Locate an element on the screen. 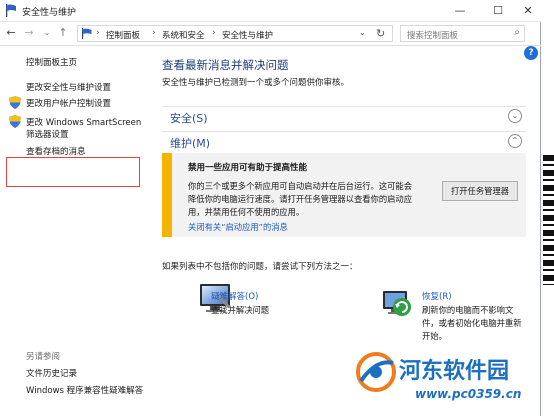 The image size is (554, 416). control-panel-flag-icon is located at coordinates (87, 33).